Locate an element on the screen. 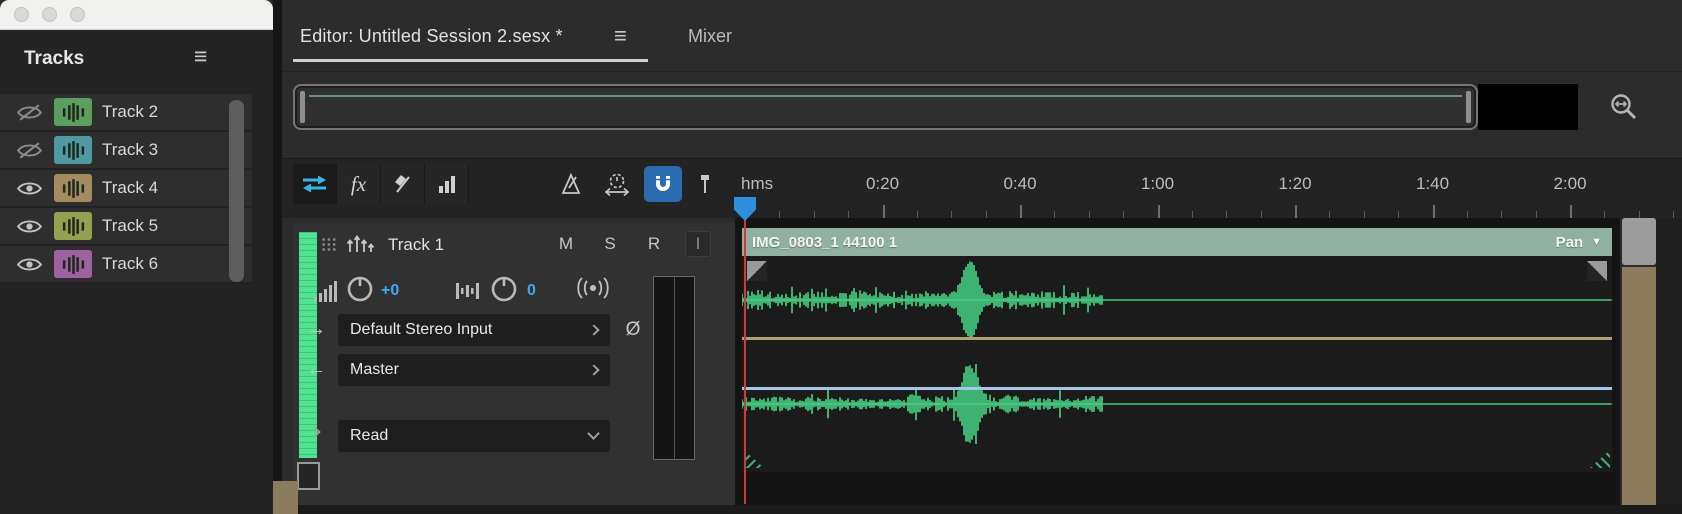  razor-tool-button is located at coordinates (403, 184).